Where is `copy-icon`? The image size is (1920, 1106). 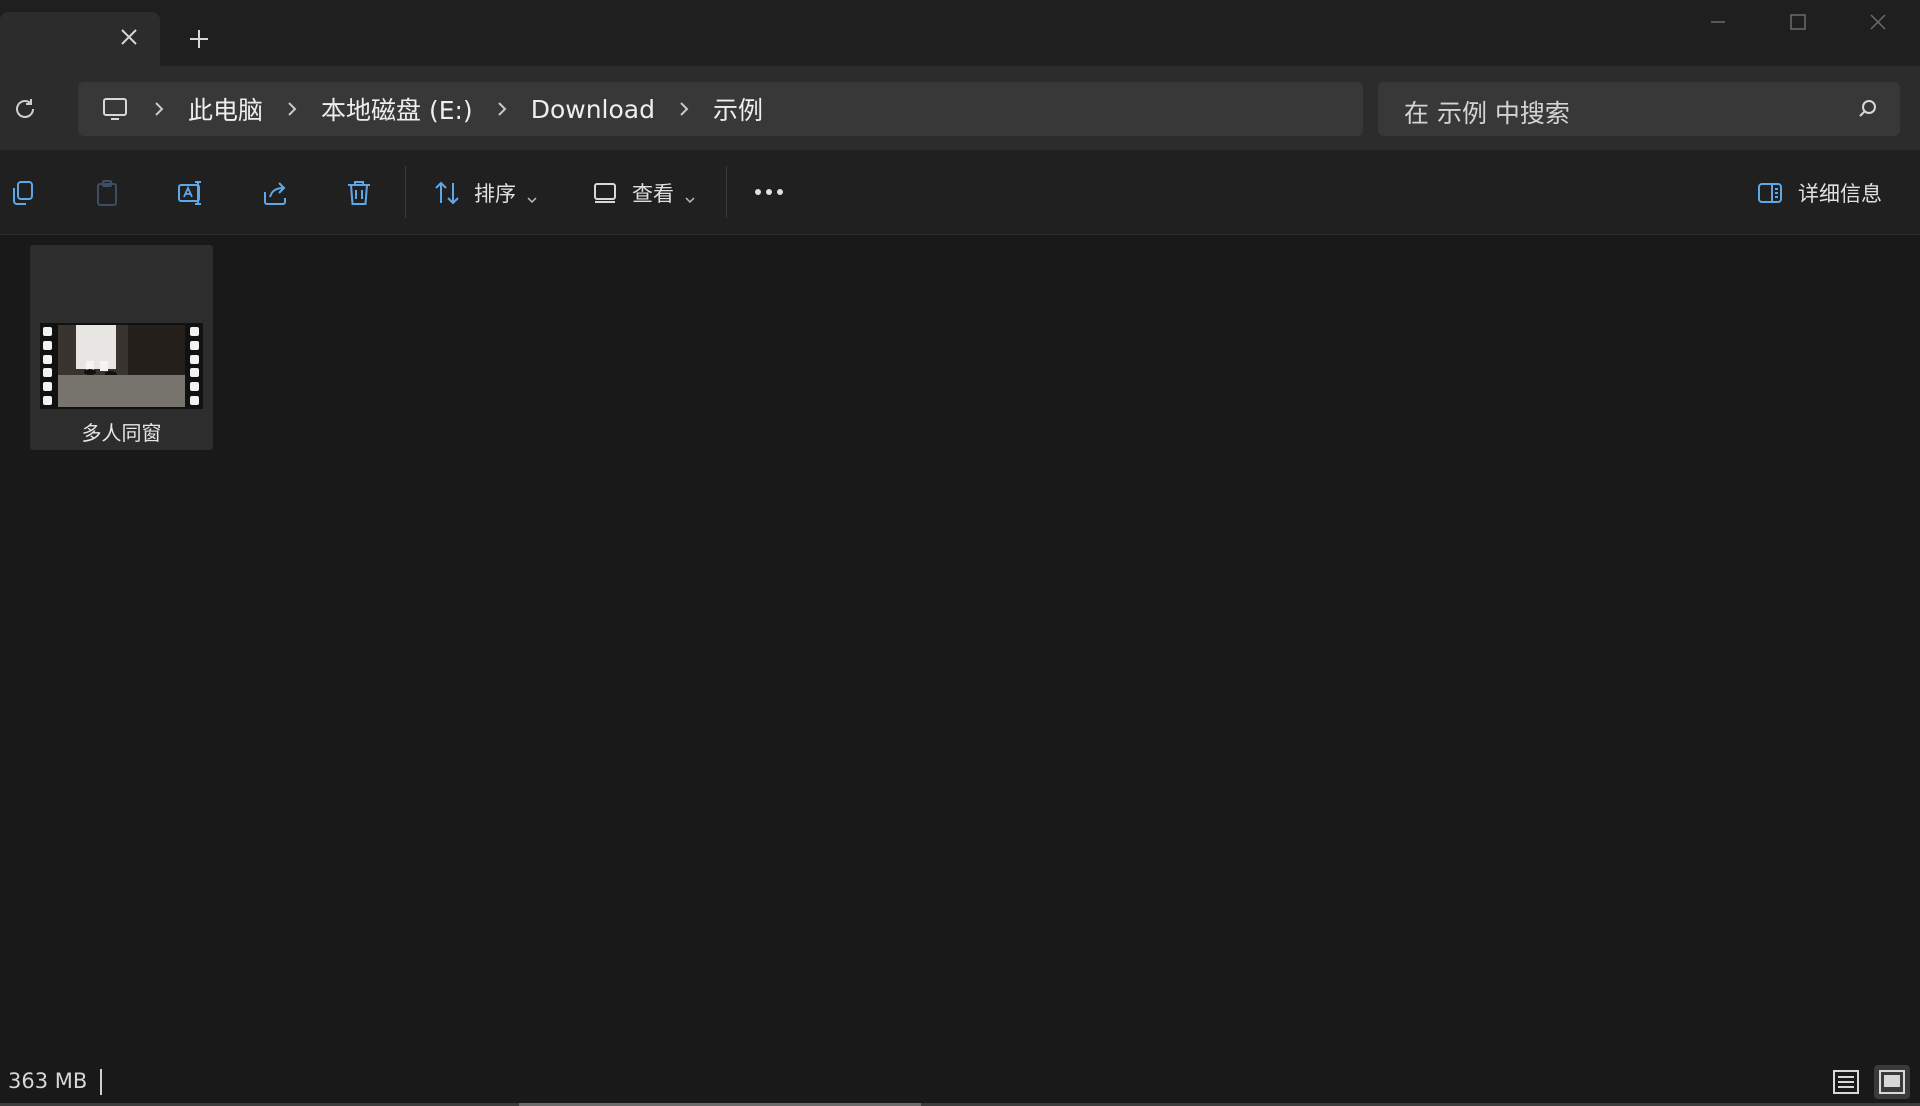 copy-icon is located at coordinates (23, 193).